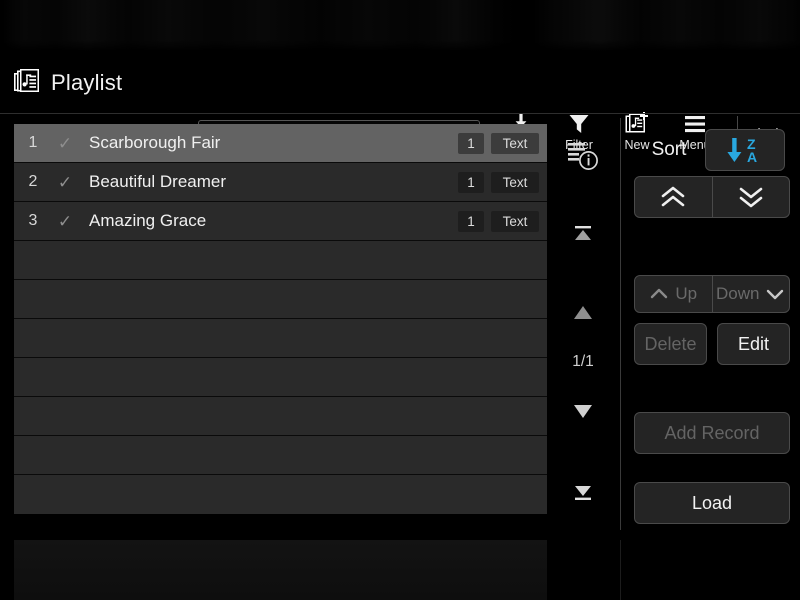 The height and width of the screenshot is (600, 800). I want to click on double-chevron-up-icon, so click(673, 197).